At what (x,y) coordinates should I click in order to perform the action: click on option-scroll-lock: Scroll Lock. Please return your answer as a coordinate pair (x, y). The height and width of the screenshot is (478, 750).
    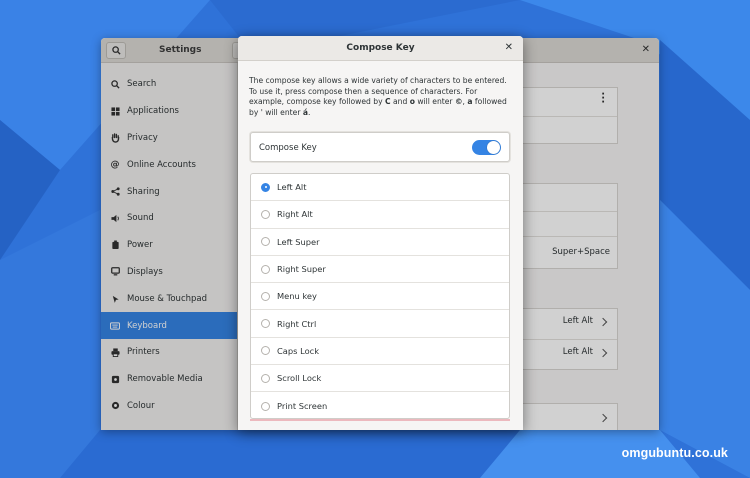
    Looking at the image, I should click on (380, 379).